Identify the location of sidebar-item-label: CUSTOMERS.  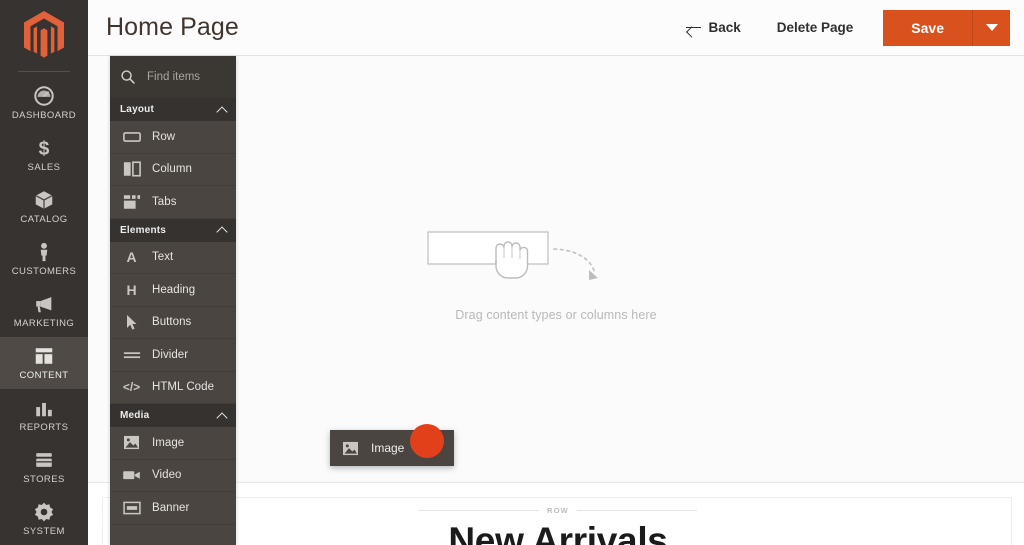
(44, 272).